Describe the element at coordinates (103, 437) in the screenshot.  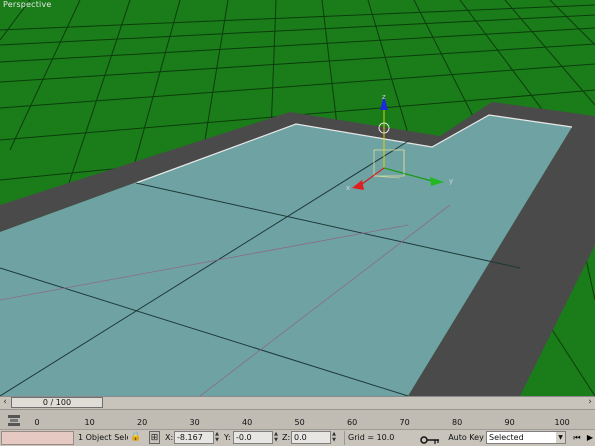
I see `selection-status: 1 Object Sele` at that location.